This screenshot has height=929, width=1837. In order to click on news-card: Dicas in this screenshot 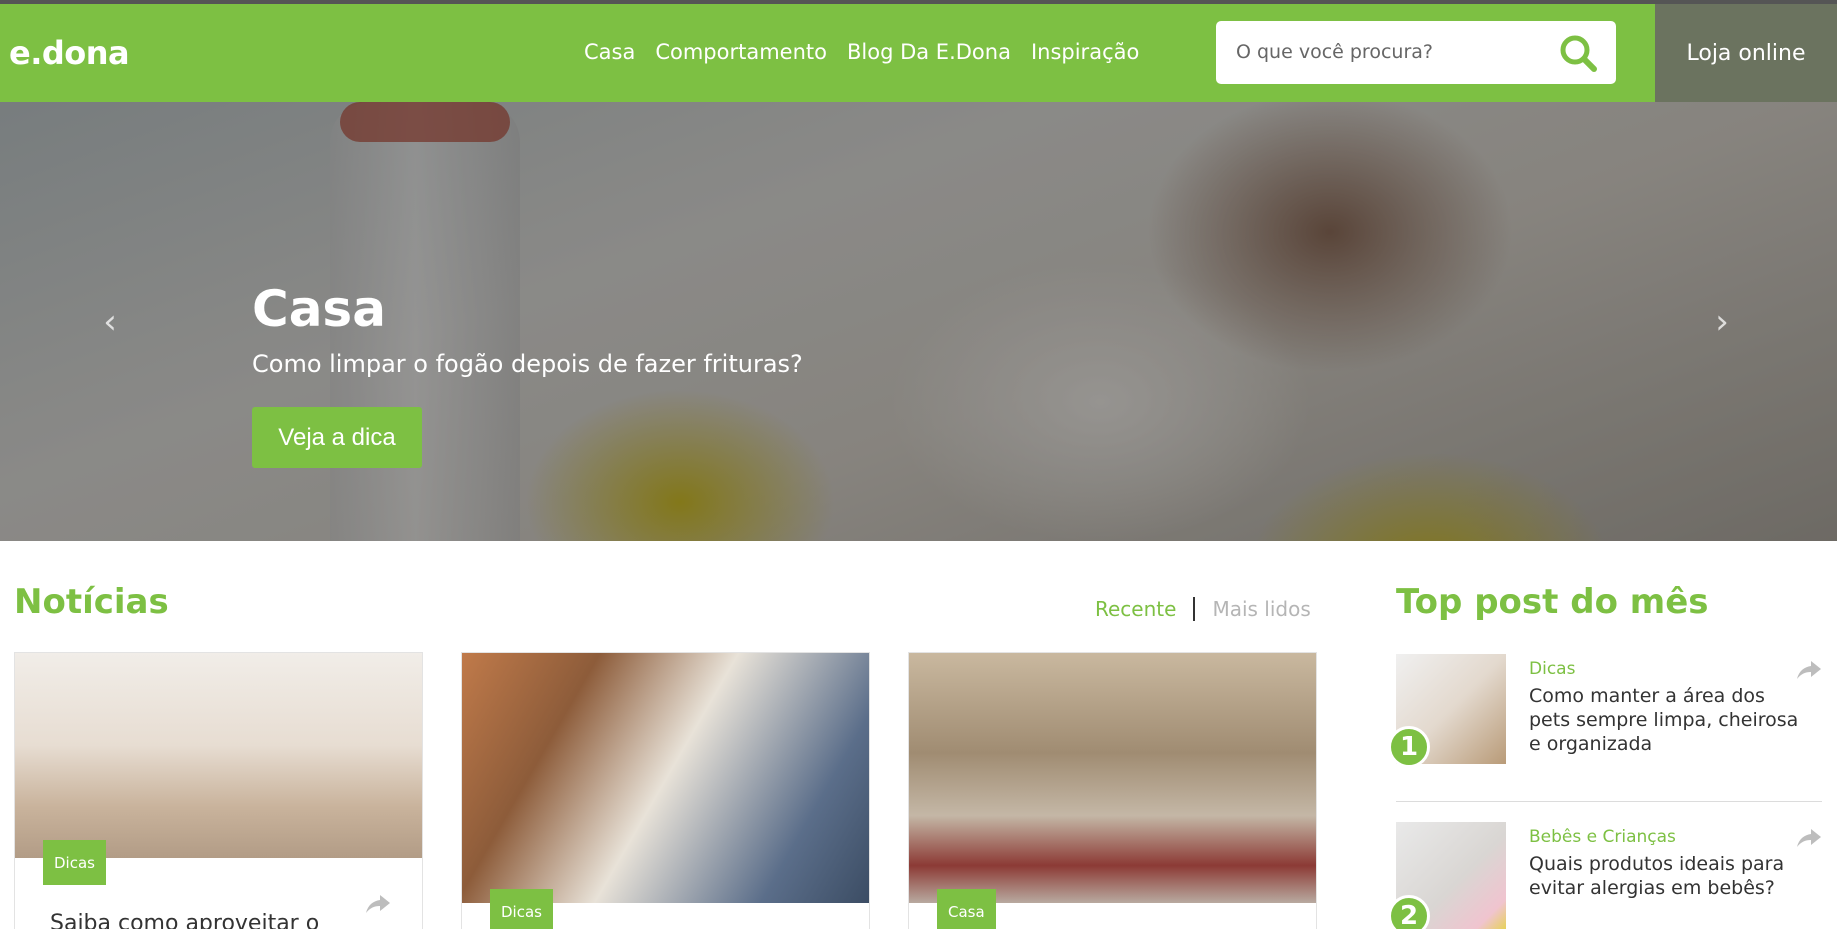, I will do `click(665, 790)`.